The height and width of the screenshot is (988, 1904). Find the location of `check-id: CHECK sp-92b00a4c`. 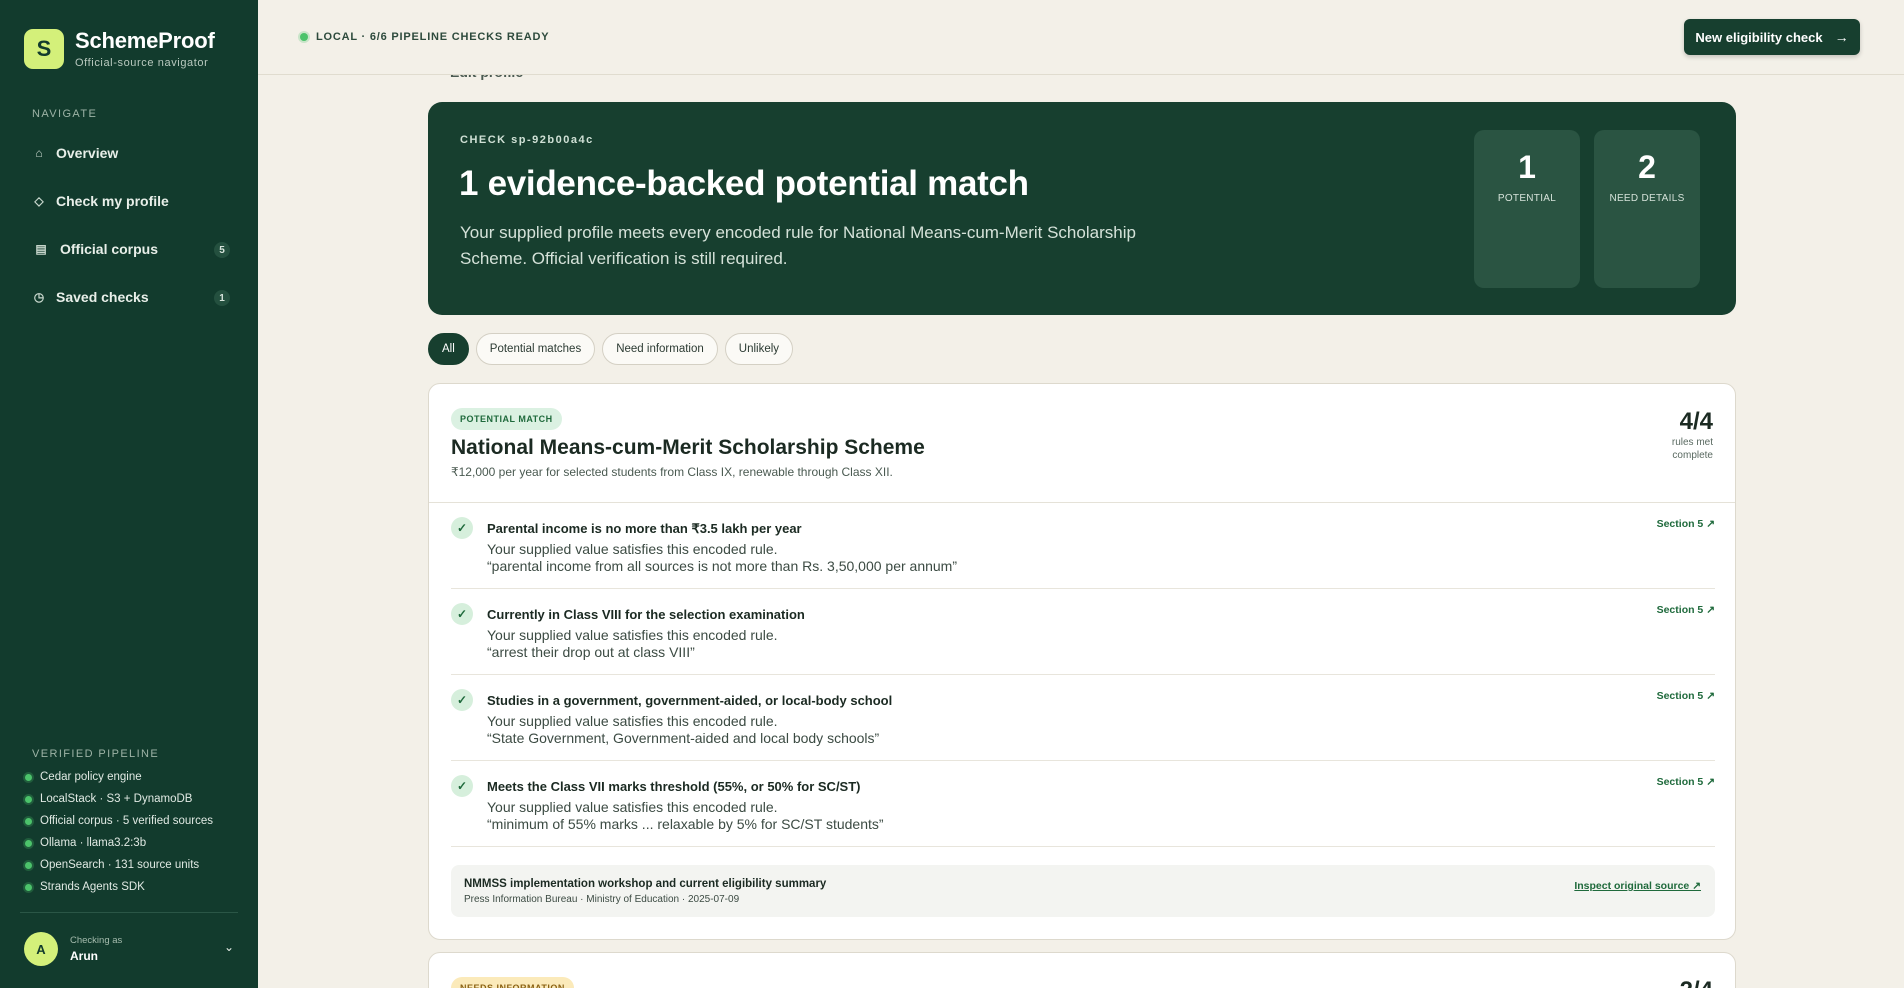

check-id: CHECK sp-92b00a4c is located at coordinates (527, 140).